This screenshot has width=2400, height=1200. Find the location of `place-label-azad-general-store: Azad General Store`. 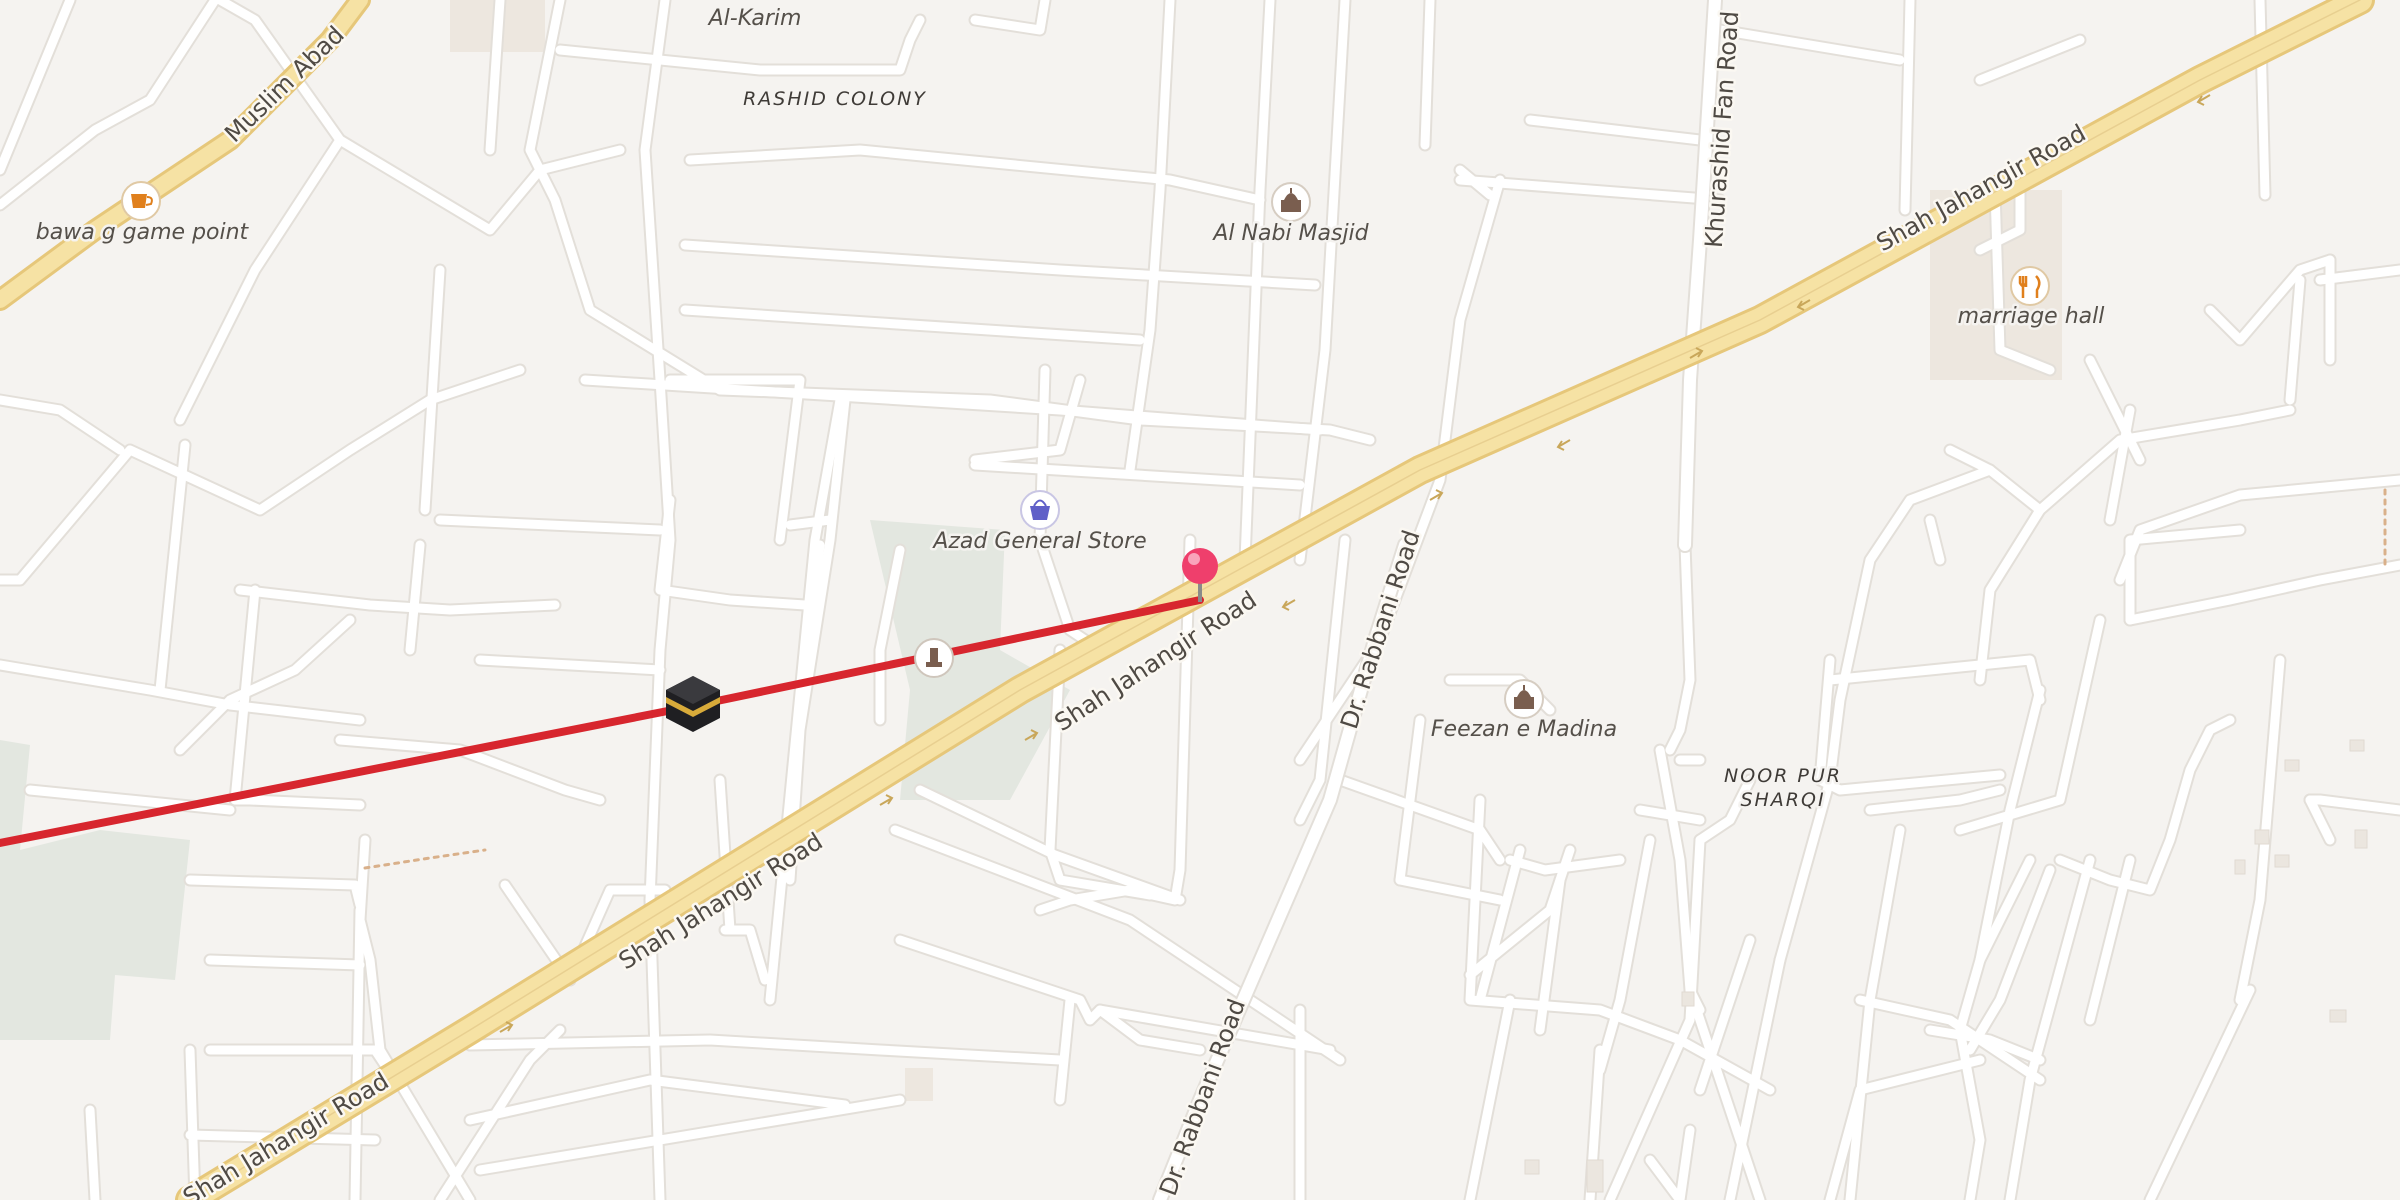

place-label-azad-general-store: Azad General Store is located at coordinates (1039, 542).